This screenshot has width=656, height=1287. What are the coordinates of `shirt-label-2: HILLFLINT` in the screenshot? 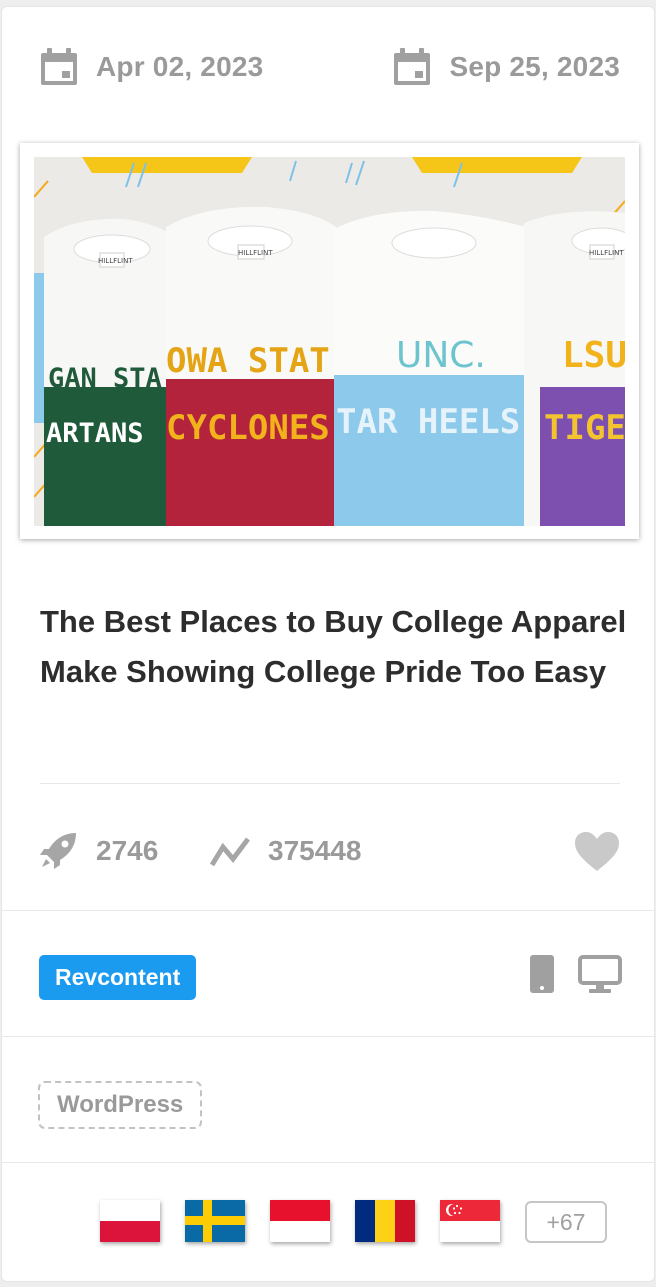 It's located at (255, 253).